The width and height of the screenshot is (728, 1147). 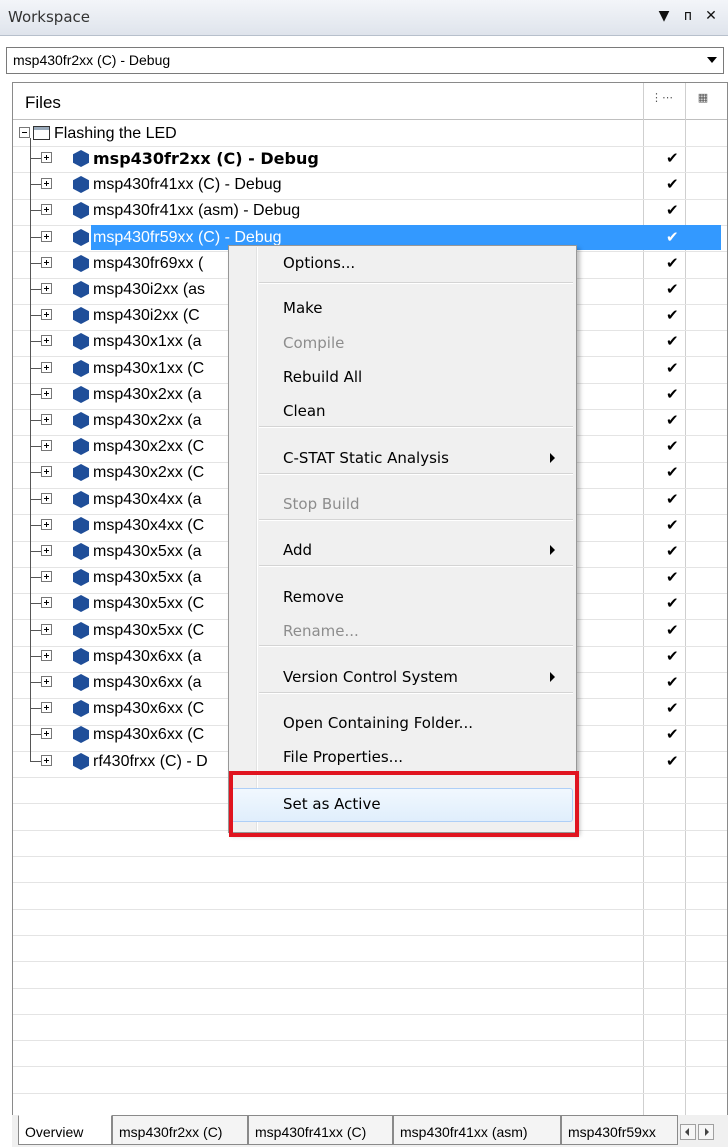 What do you see at coordinates (149, 708) in the screenshot?
I see `project-name: msp430x6xx (C` at bounding box center [149, 708].